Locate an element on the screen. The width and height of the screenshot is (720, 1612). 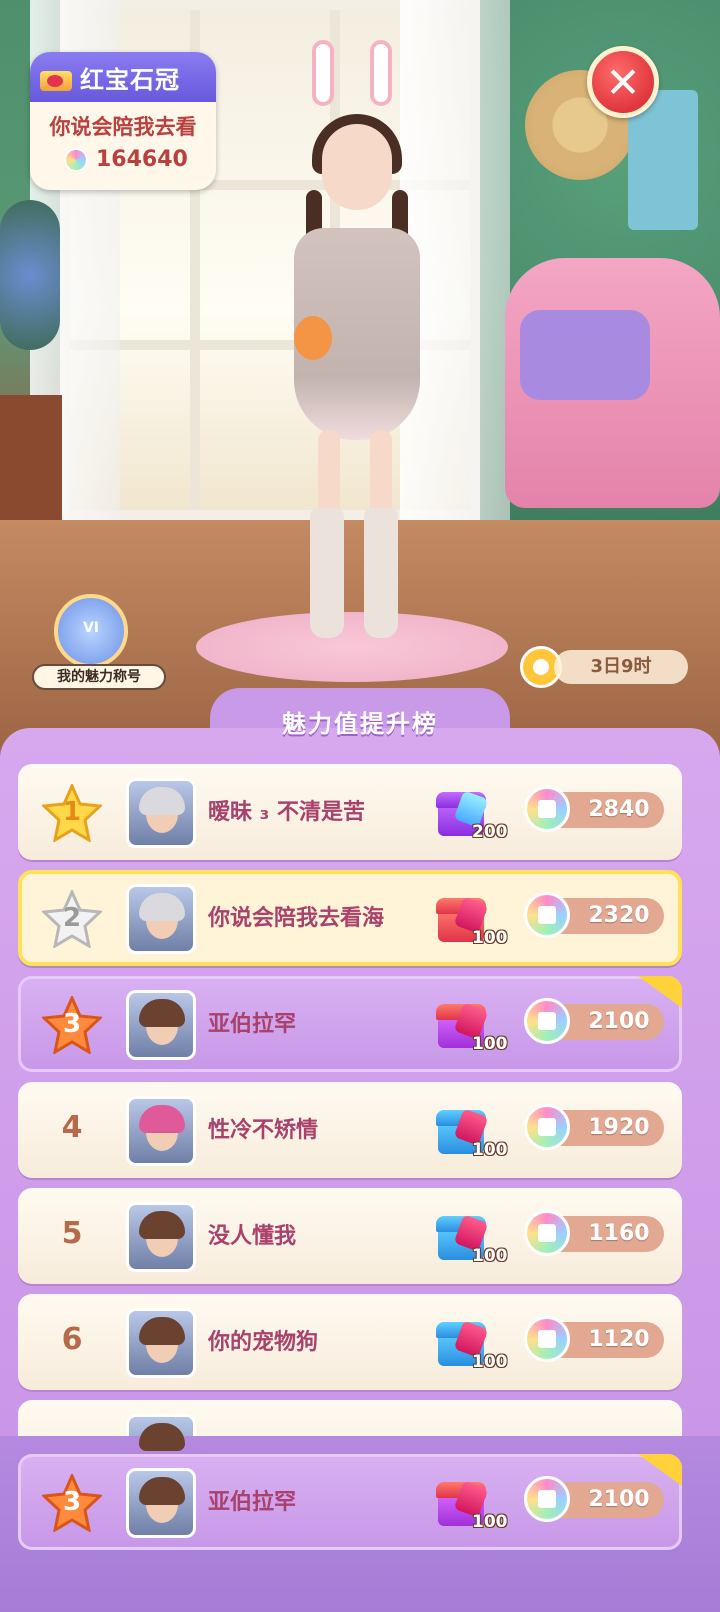
charm-score: 1160 is located at coordinates (594, 1233).